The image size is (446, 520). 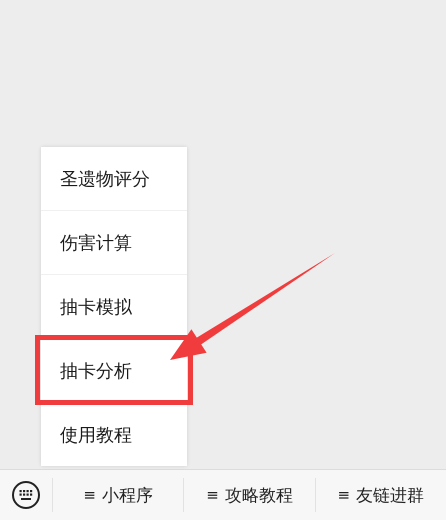 I want to click on menu-tab: 友链进群, so click(x=390, y=495).